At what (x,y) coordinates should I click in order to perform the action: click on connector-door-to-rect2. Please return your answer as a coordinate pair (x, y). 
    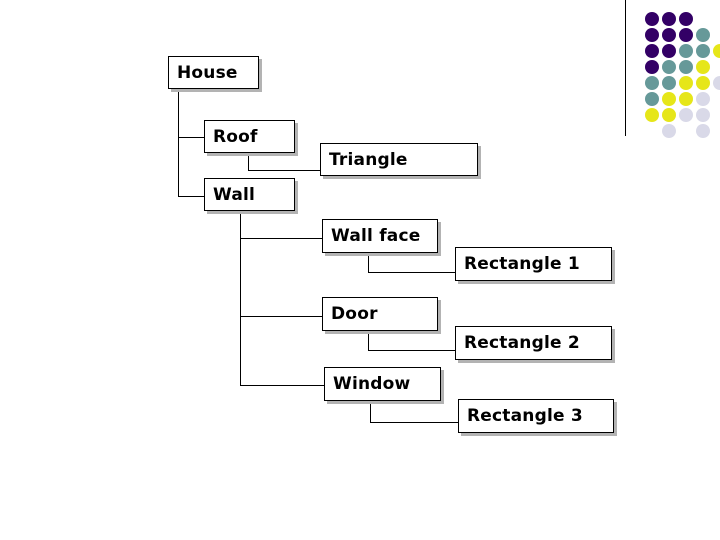
    Looking at the image, I should click on (412, 350).